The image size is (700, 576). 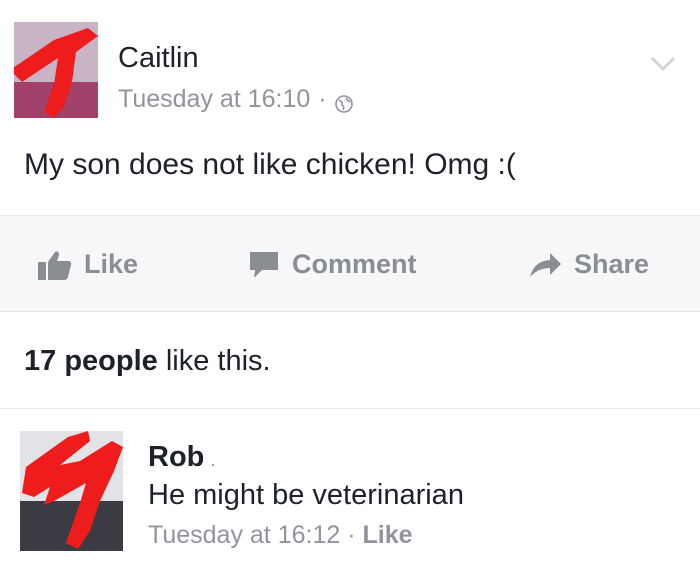 What do you see at coordinates (176, 457) in the screenshot?
I see `commenter-name-text: Rob` at bounding box center [176, 457].